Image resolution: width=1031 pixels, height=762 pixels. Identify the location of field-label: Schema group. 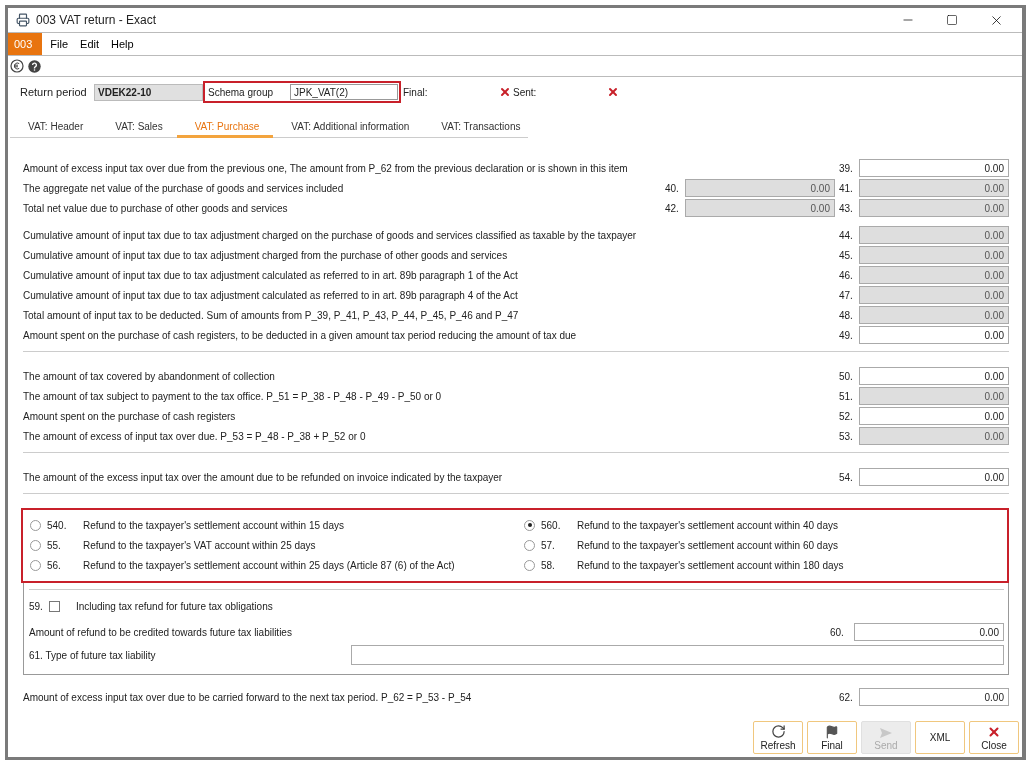
(241, 92).